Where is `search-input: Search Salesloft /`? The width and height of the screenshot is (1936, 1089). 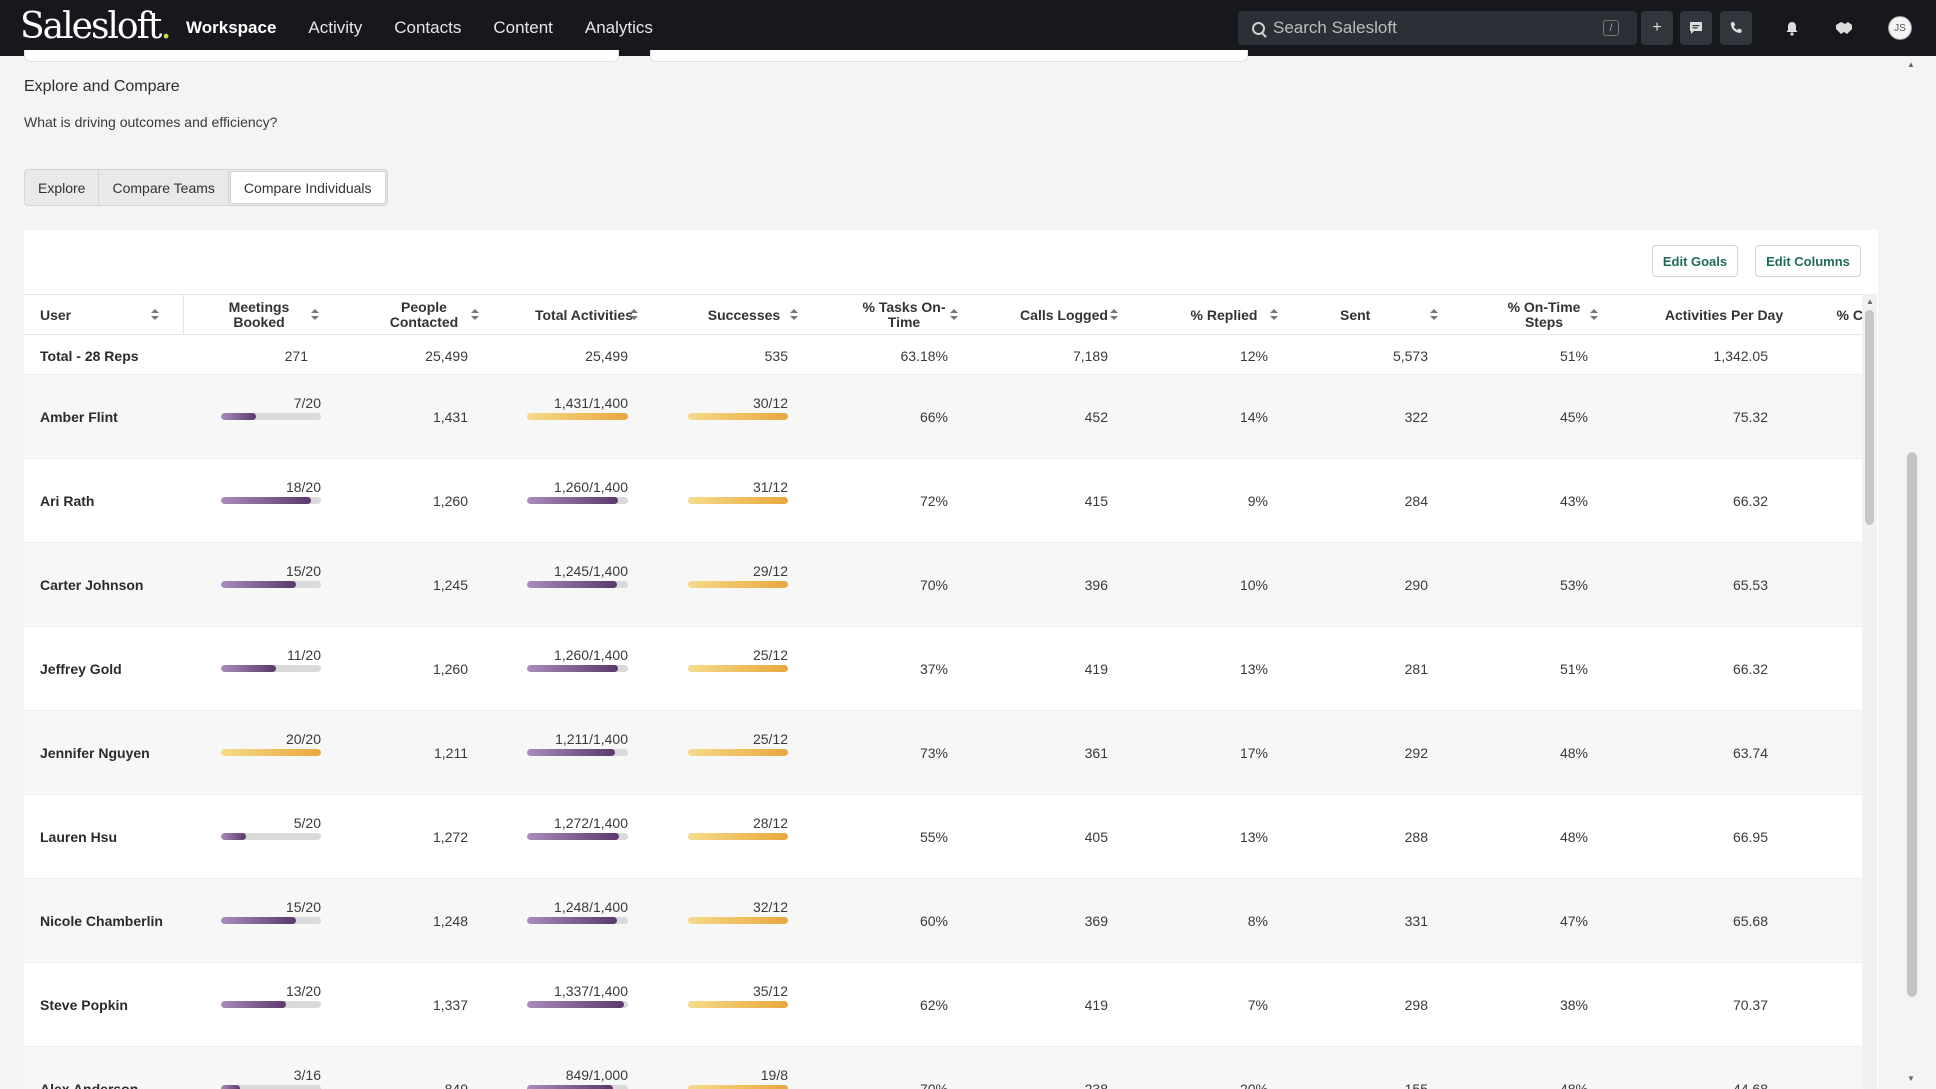 search-input: Search Salesloft / is located at coordinates (1437, 28).